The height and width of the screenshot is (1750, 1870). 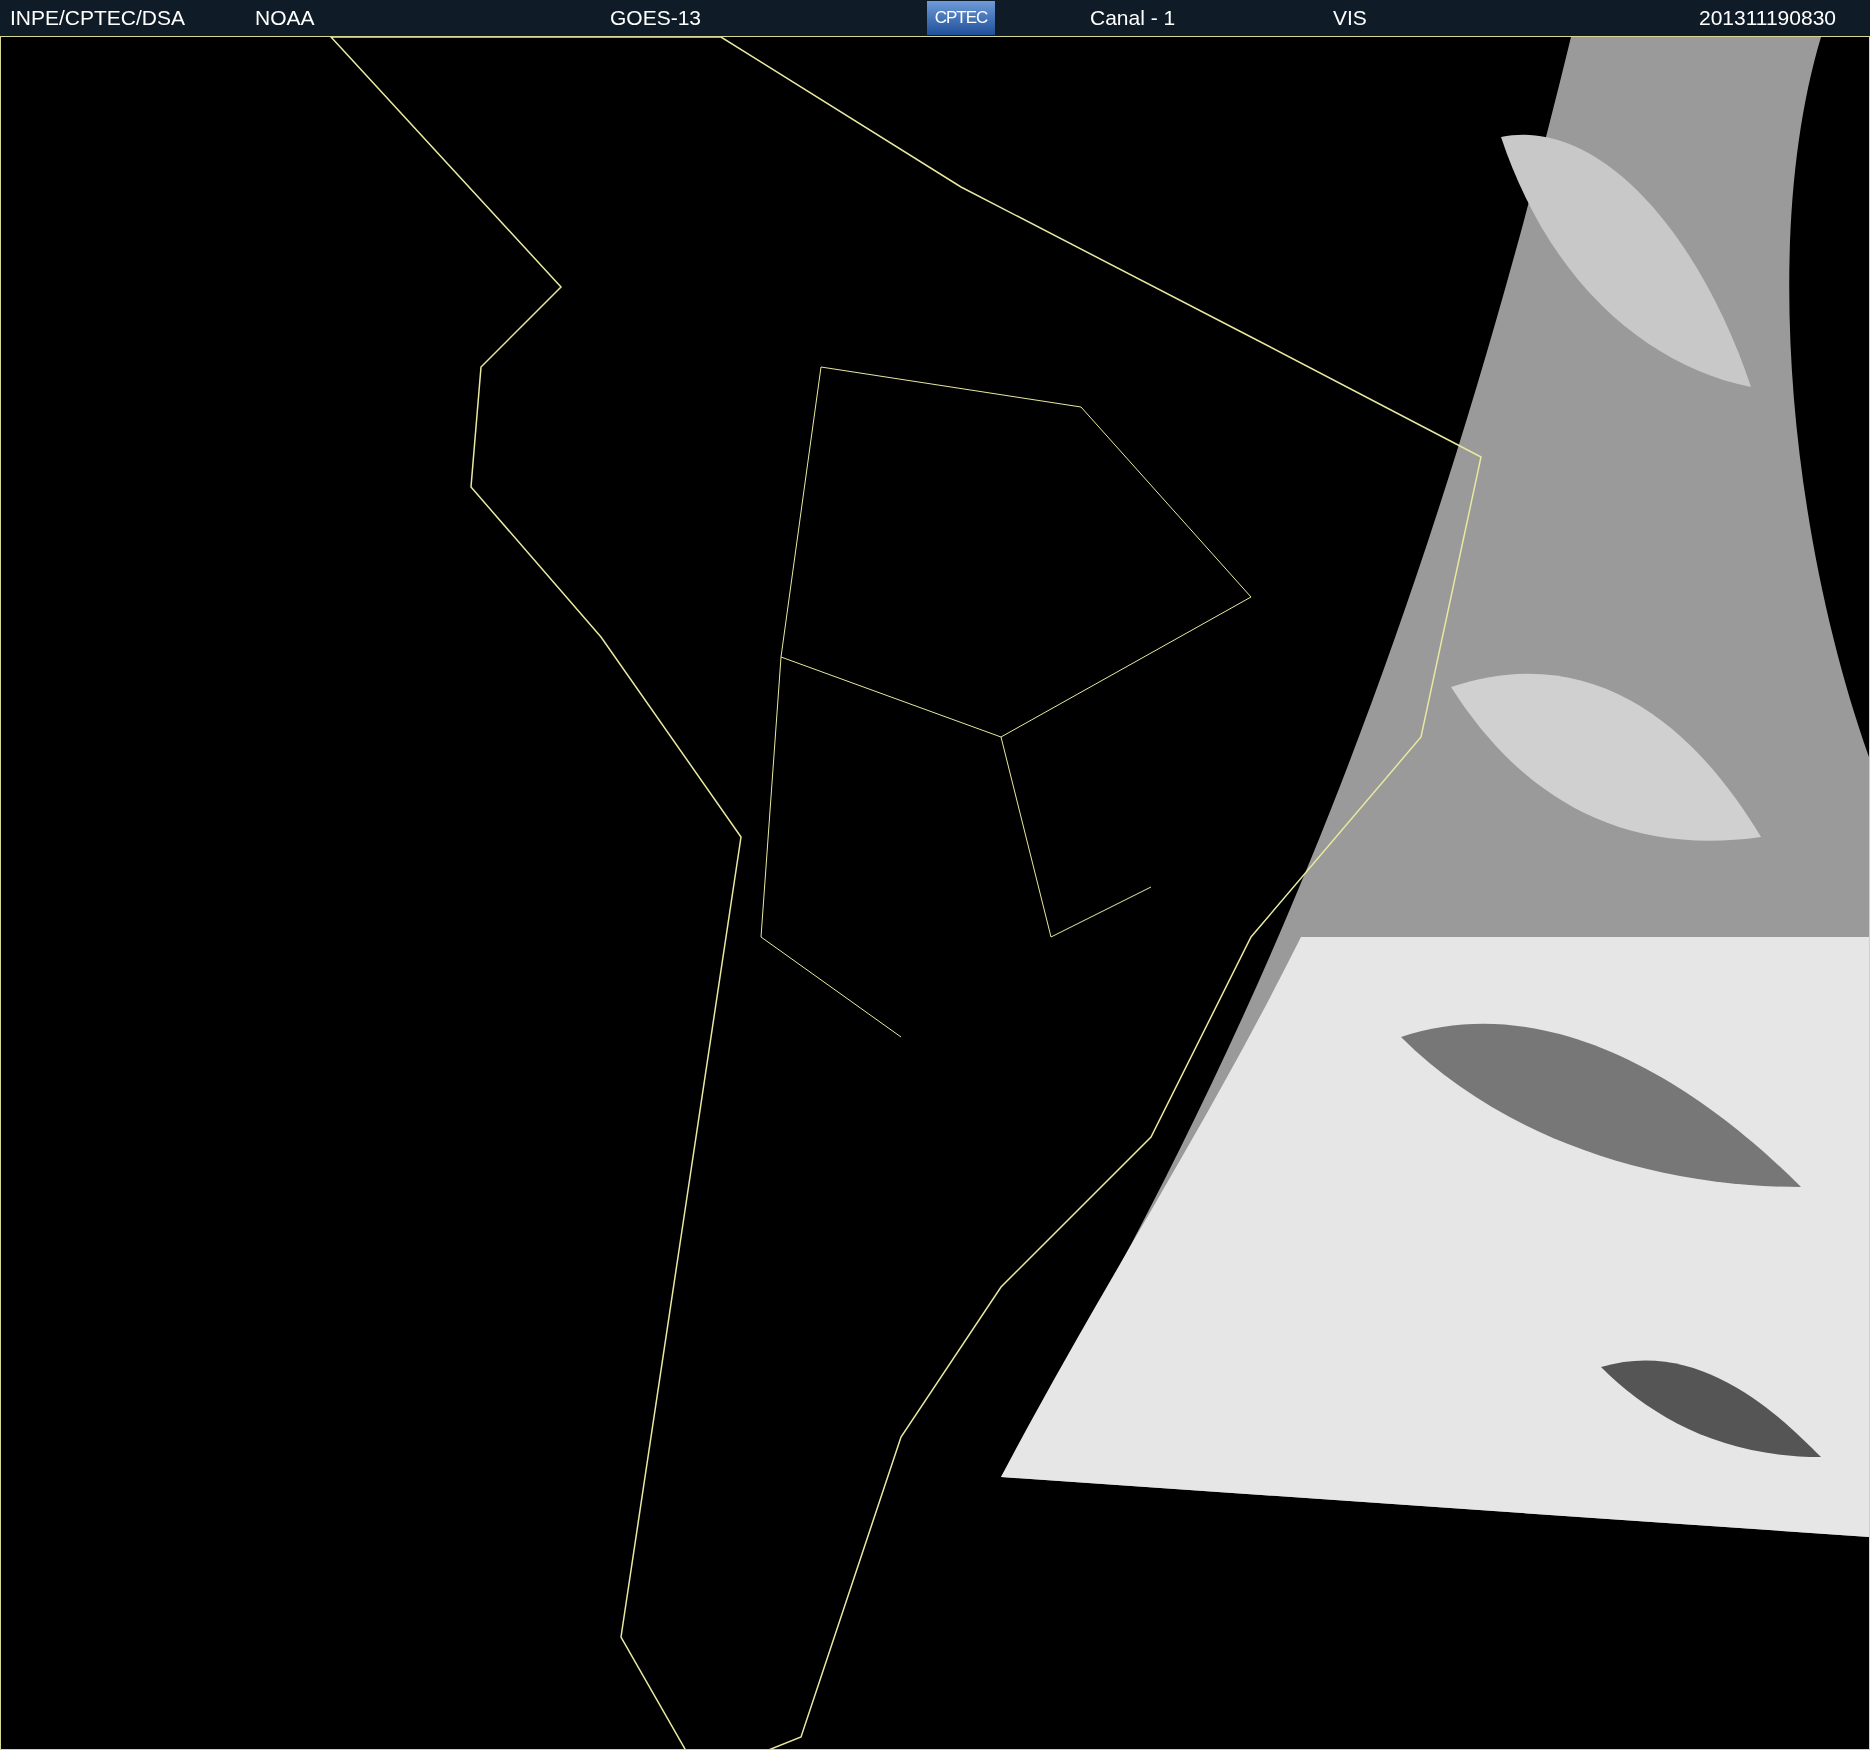 I want to click on satellite-label: GOES-13, so click(x=656, y=18).